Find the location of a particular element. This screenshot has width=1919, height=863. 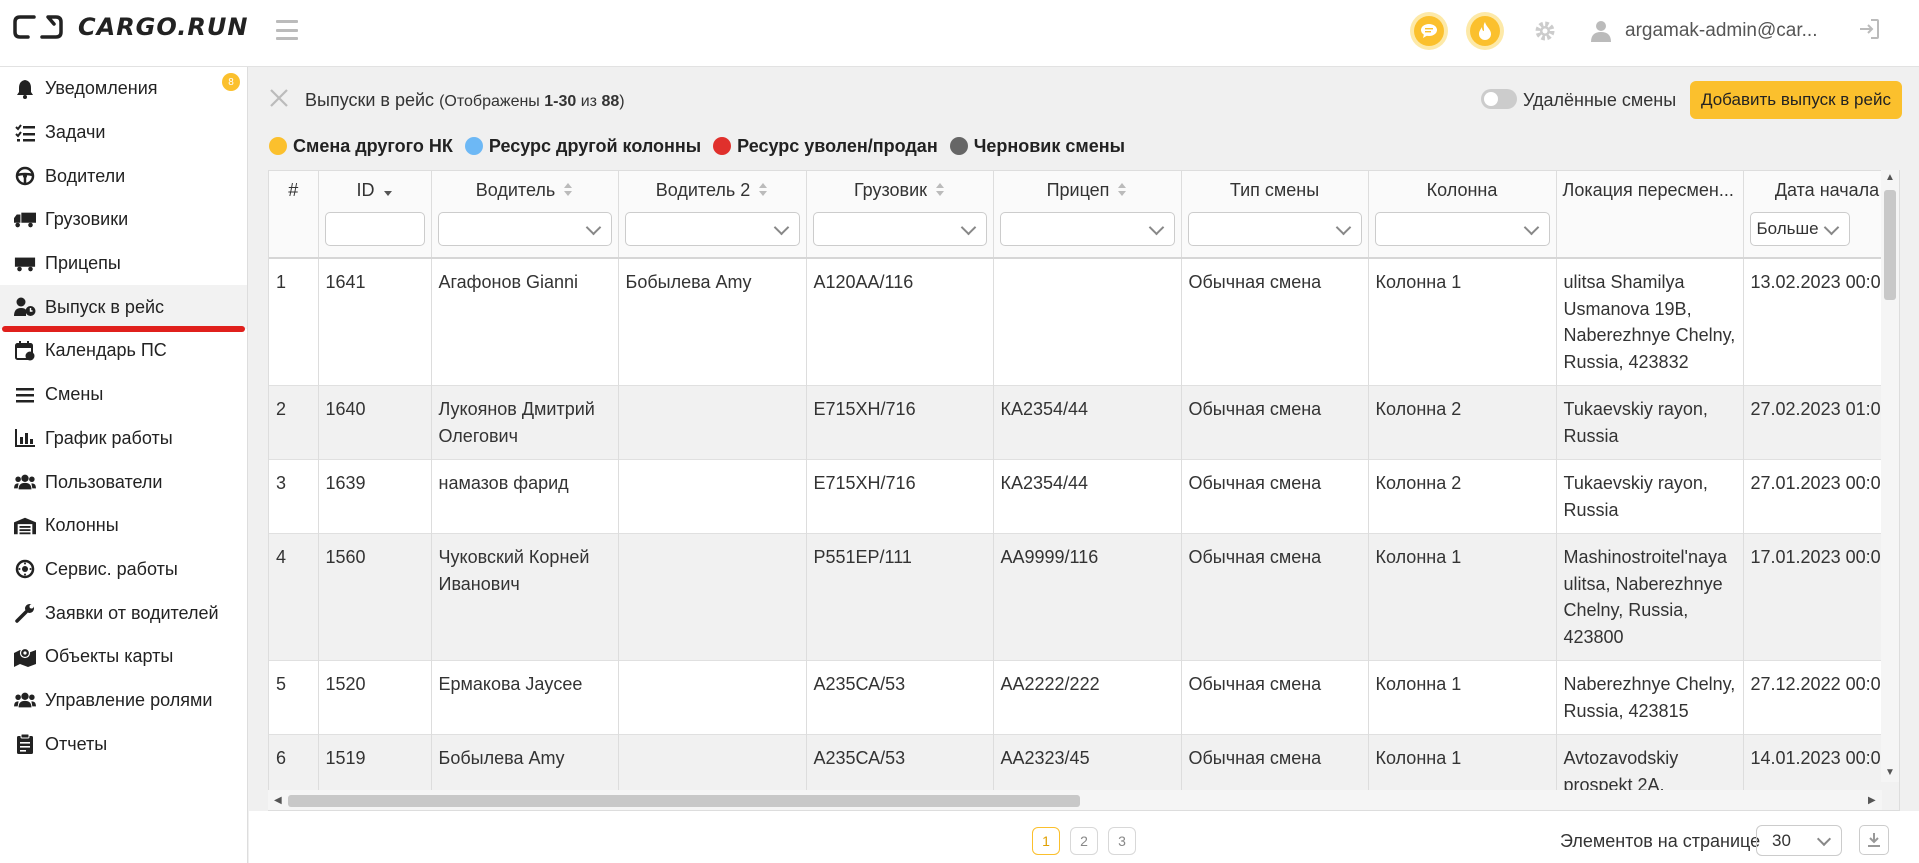

cell-driver2-link: Бобылева Amy is located at coordinates (712, 322).